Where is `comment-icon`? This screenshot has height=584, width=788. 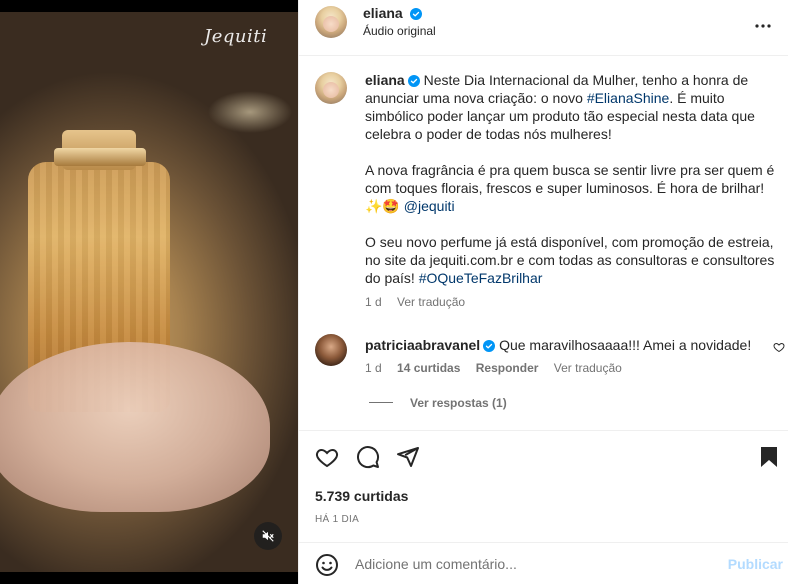 comment-icon is located at coordinates (368, 457).